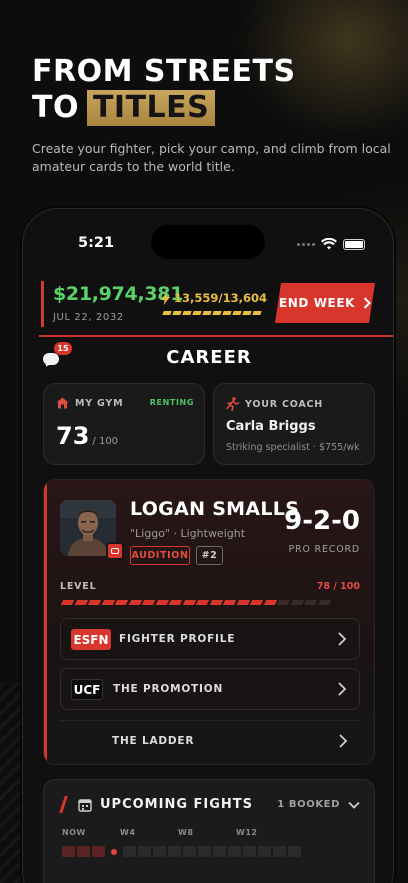 The width and height of the screenshot is (408, 883). Describe the element at coordinates (168, 689) in the screenshot. I see `promotion-label: THE PROMOTION` at that location.